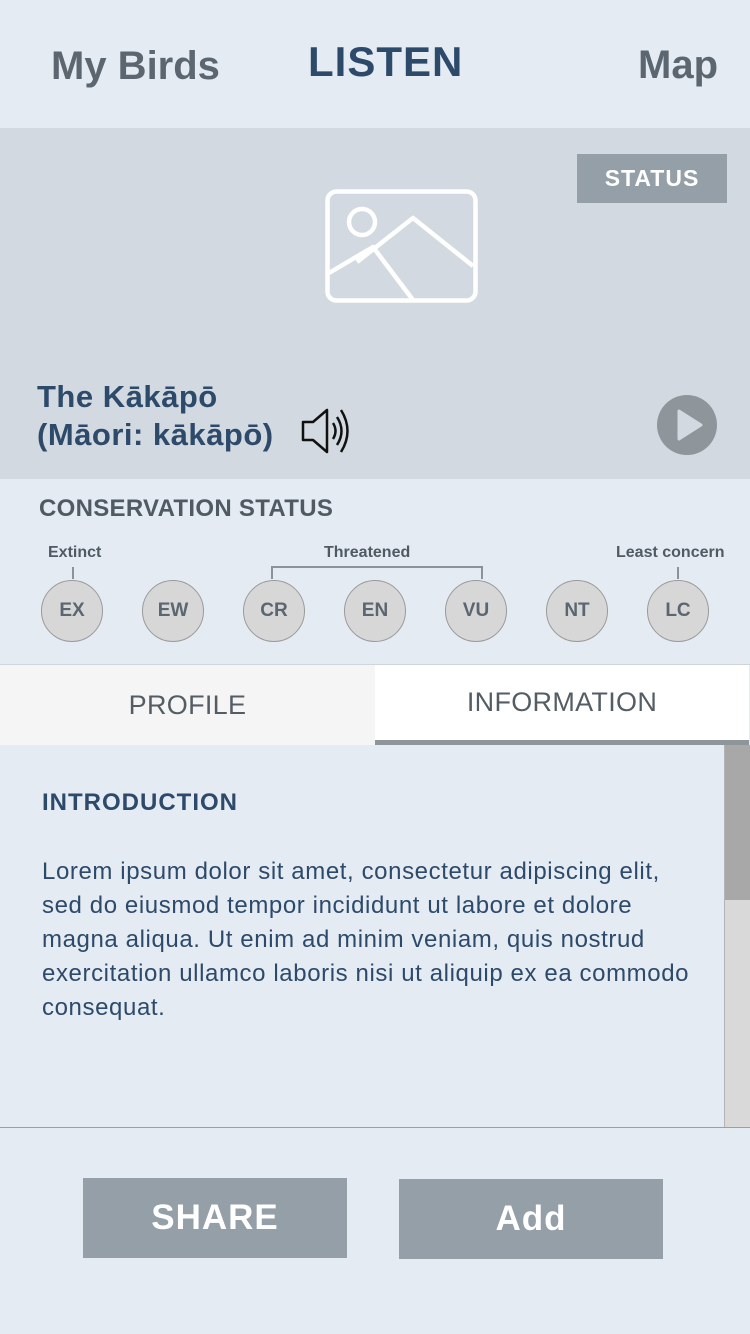 The width and height of the screenshot is (750, 1334). Describe the element at coordinates (155, 434) in the screenshot. I see `bird-name-line-2: (Māori: kākāpō)` at that location.